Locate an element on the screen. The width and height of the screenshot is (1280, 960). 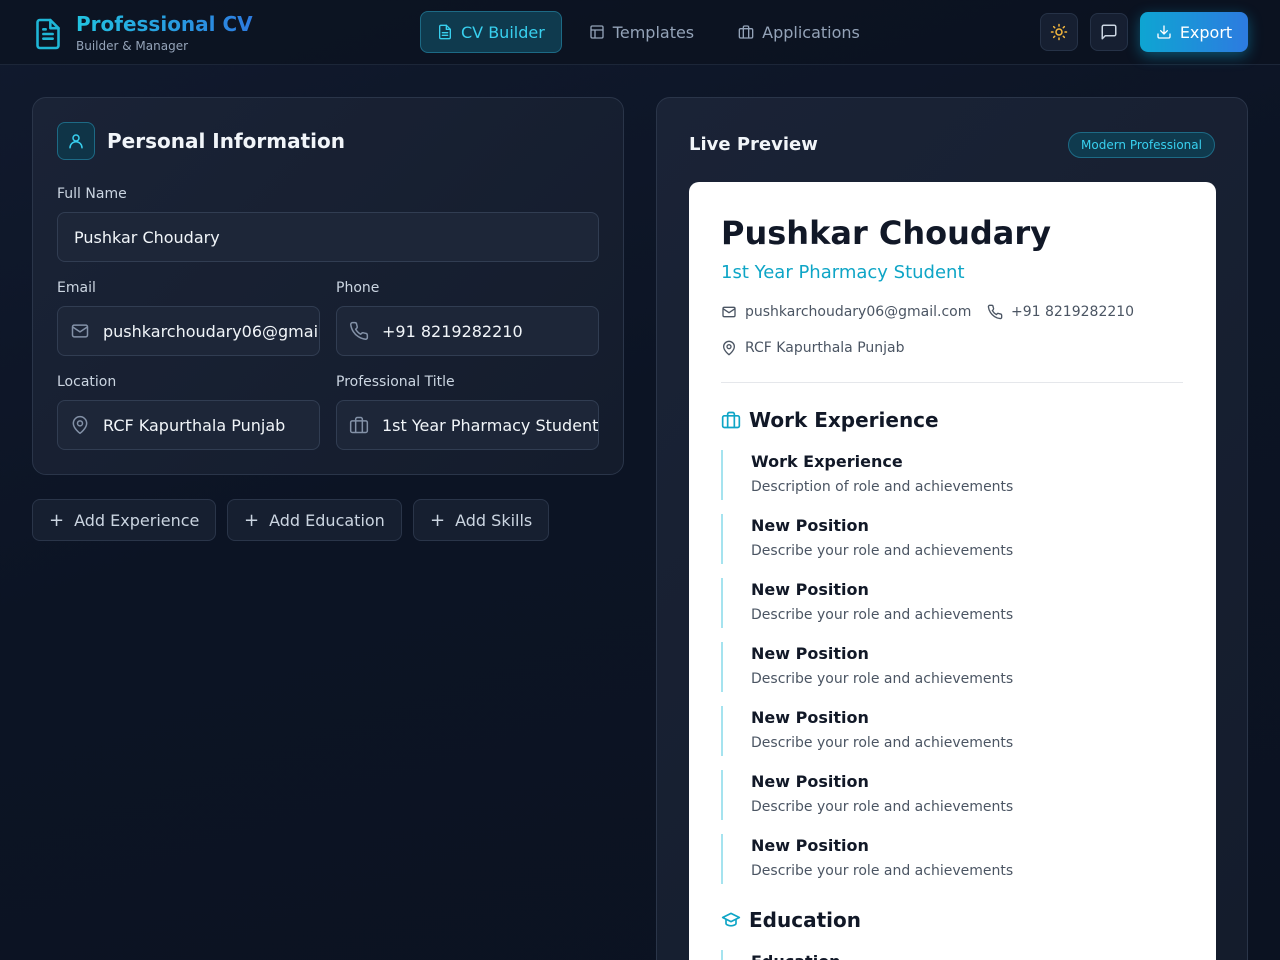
education-item: Education is located at coordinates (941, 955).